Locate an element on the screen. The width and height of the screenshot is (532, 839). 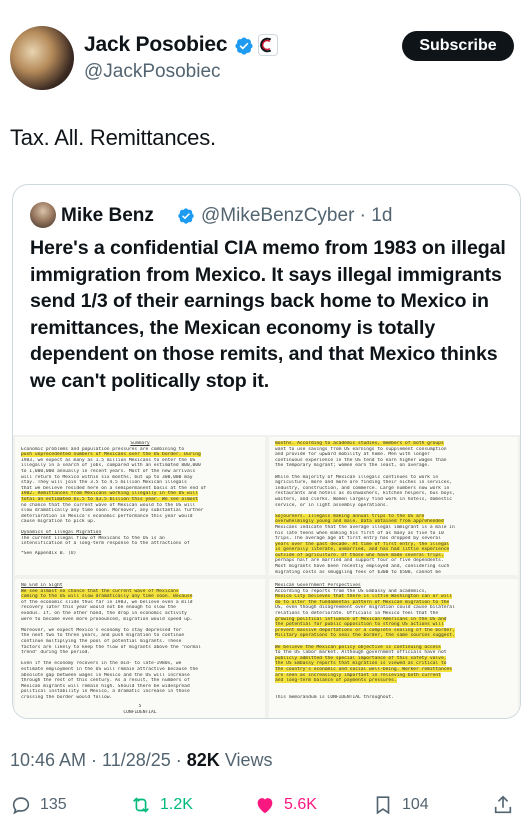
share-icon is located at coordinates (503, 804).